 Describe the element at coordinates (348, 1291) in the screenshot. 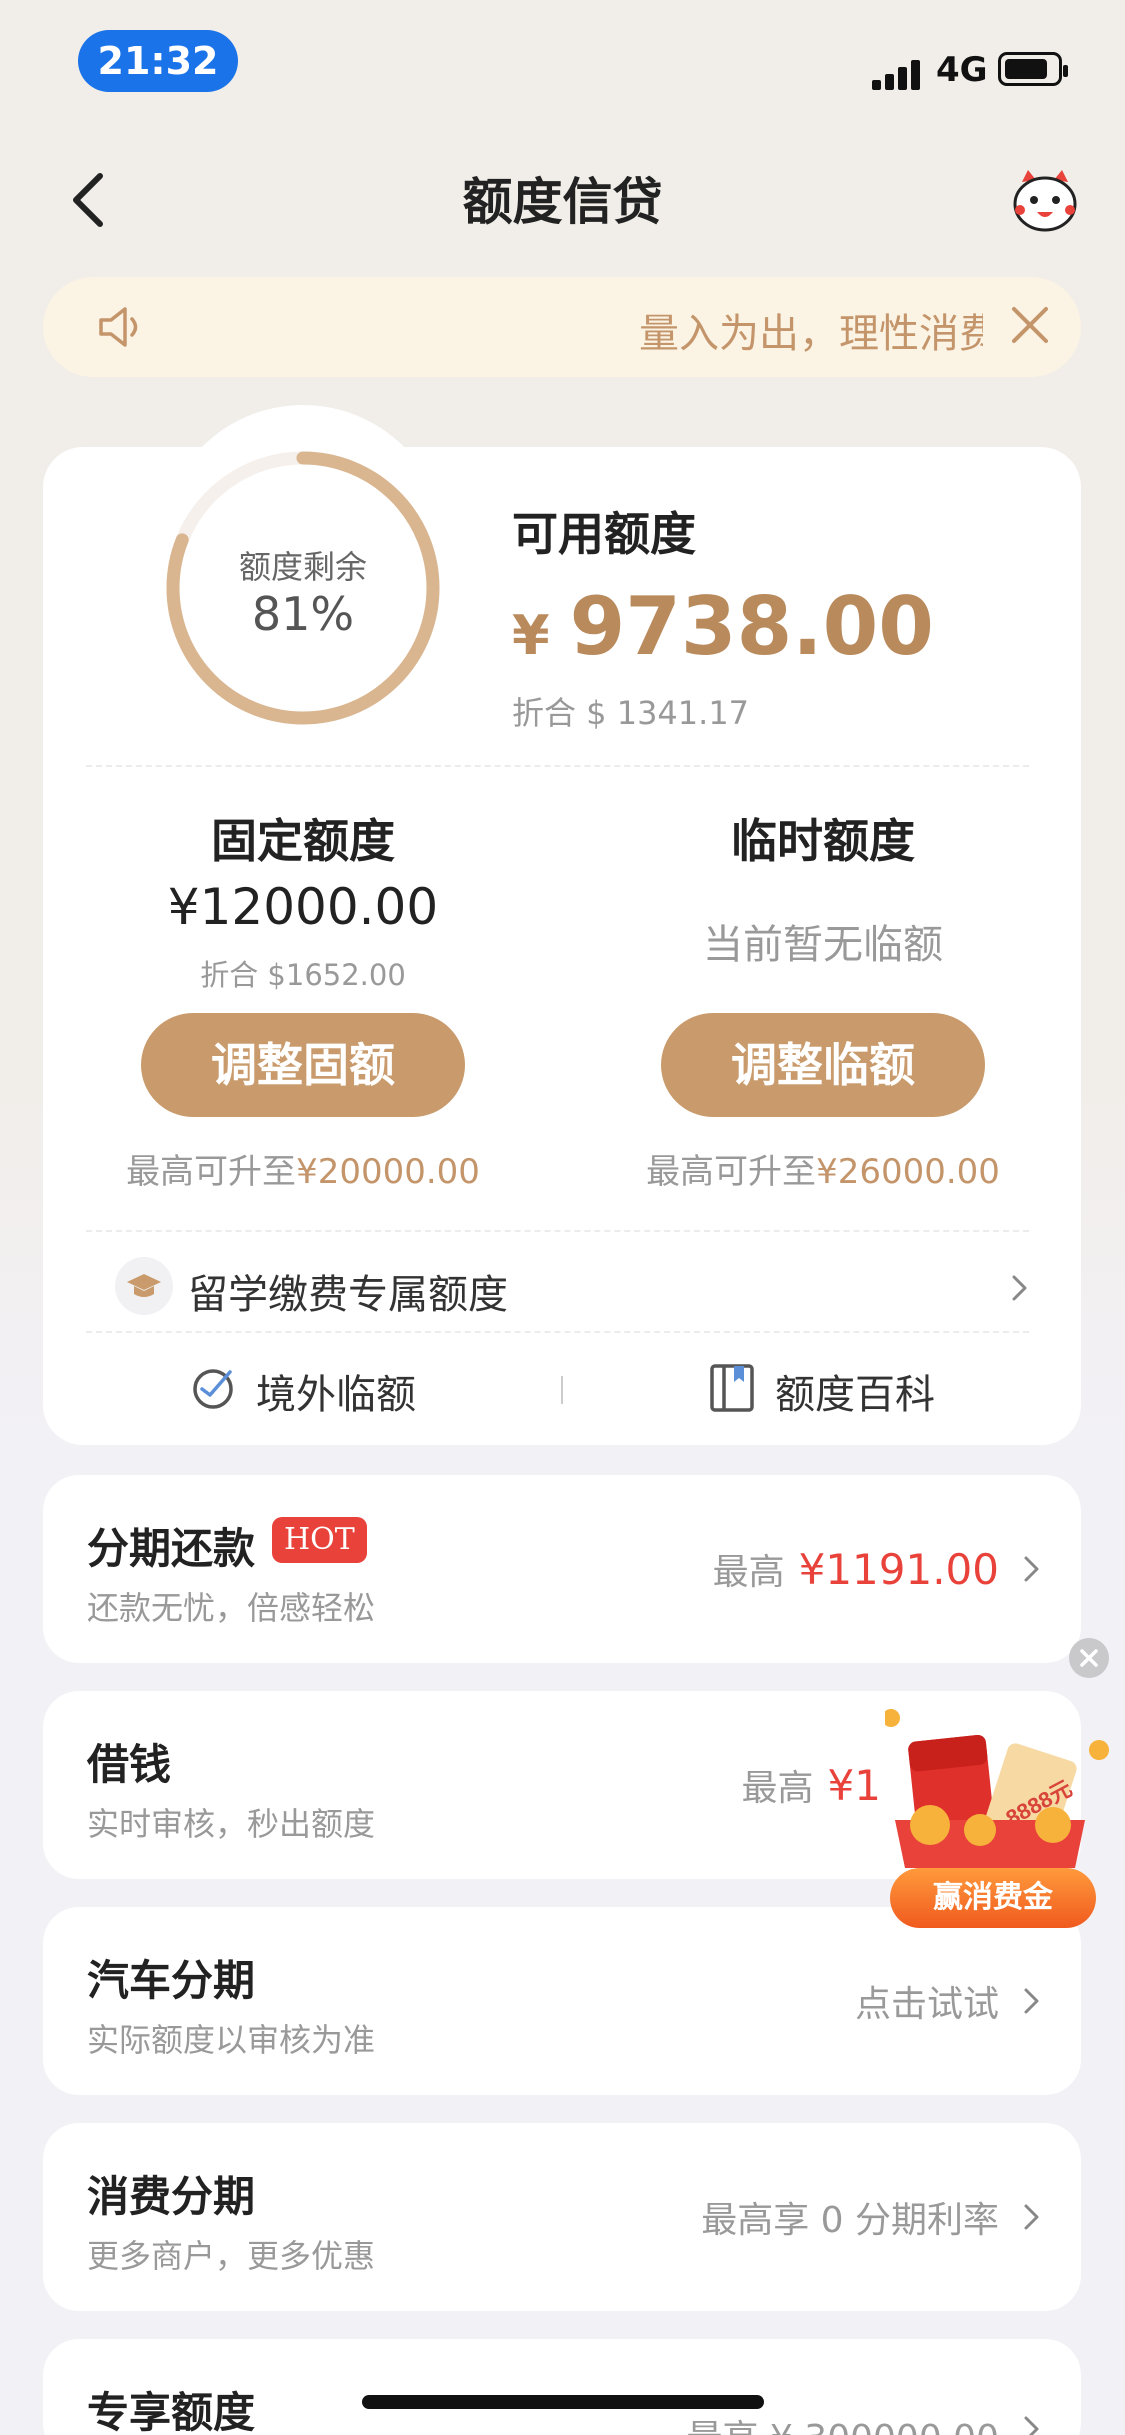

I see `study-abroad-limit: 留学缴费专属额度` at that location.